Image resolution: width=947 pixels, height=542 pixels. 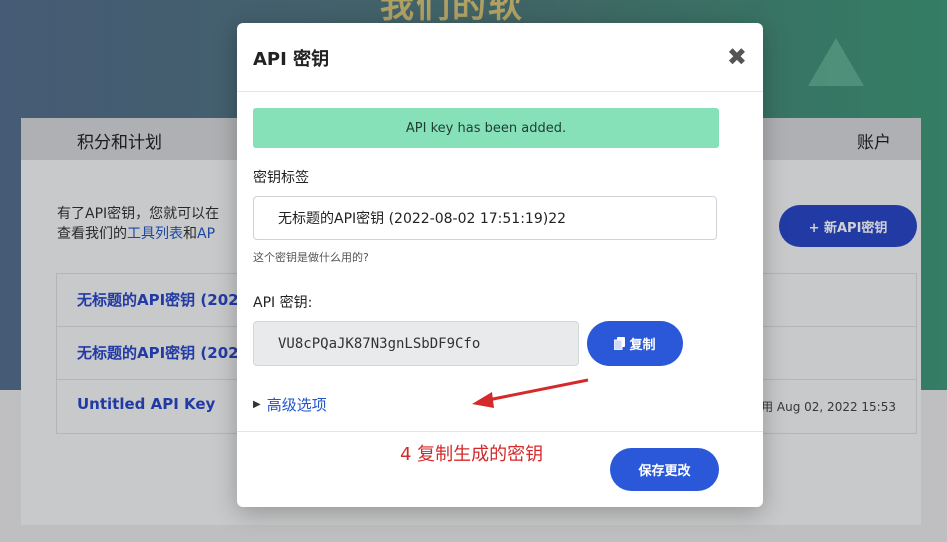 What do you see at coordinates (530, 393) in the screenshot?
I see `annotation-arrow` at bounding box center [530, 393].